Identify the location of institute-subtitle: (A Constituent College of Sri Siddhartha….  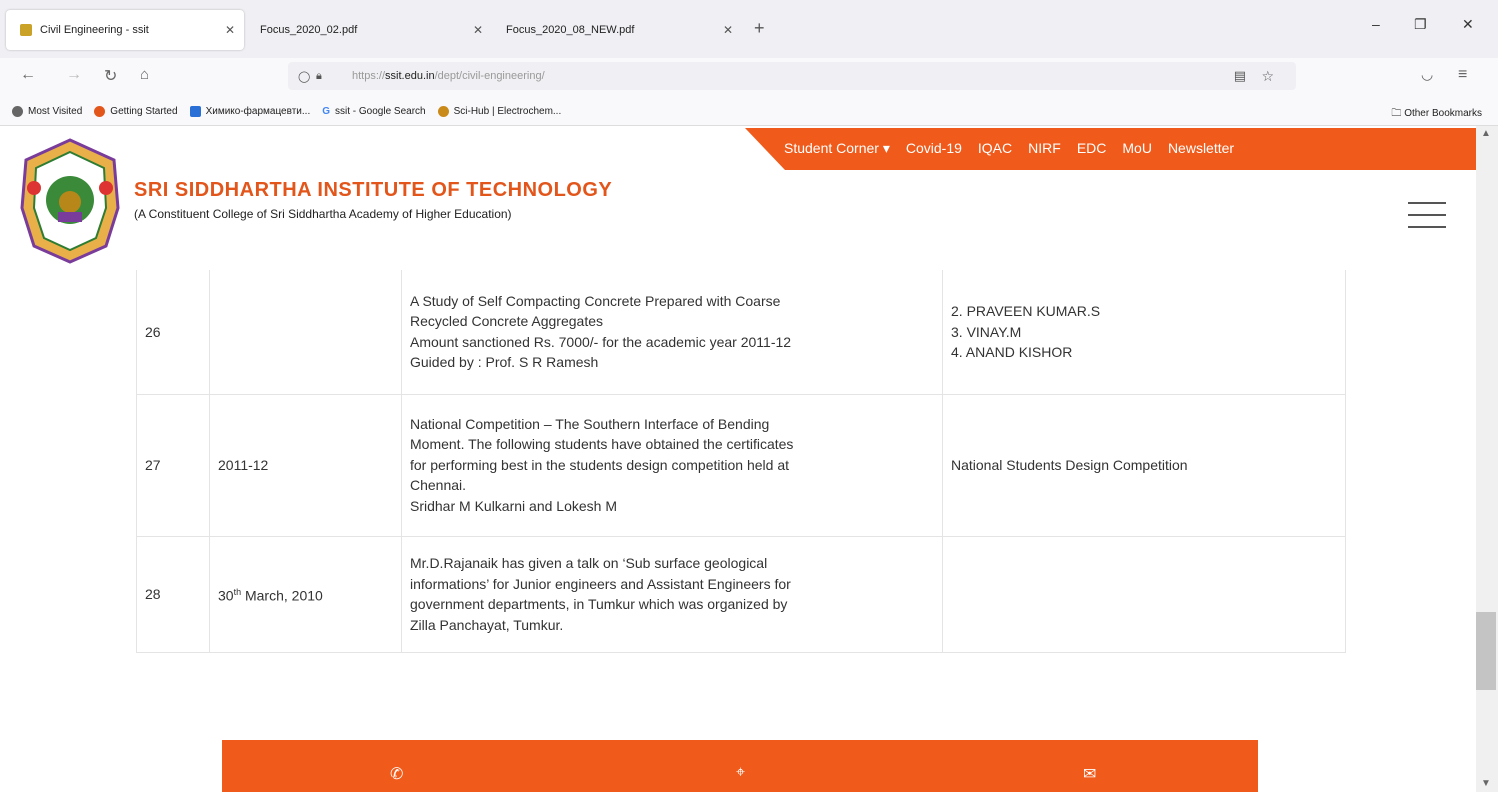
(323, 214).